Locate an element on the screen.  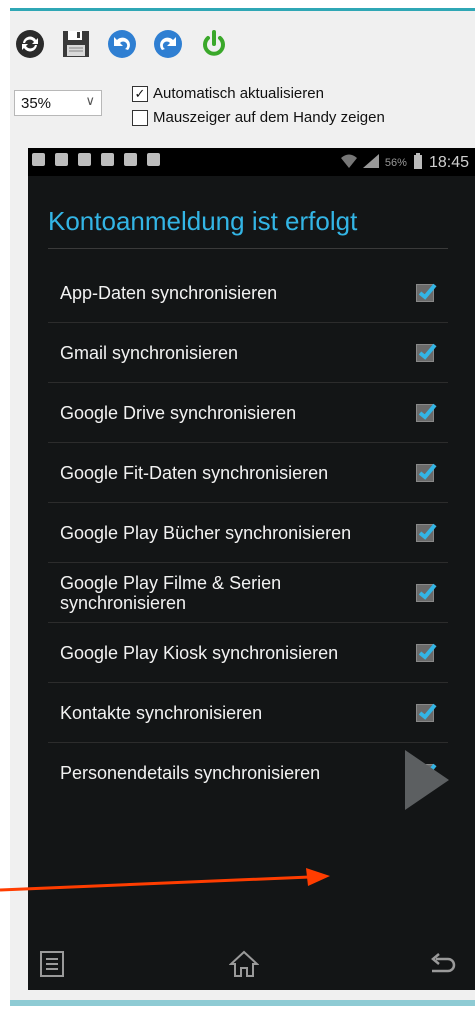
list-item: Google Play Kiosk synchronisieren is located at coordinates (248, 653).